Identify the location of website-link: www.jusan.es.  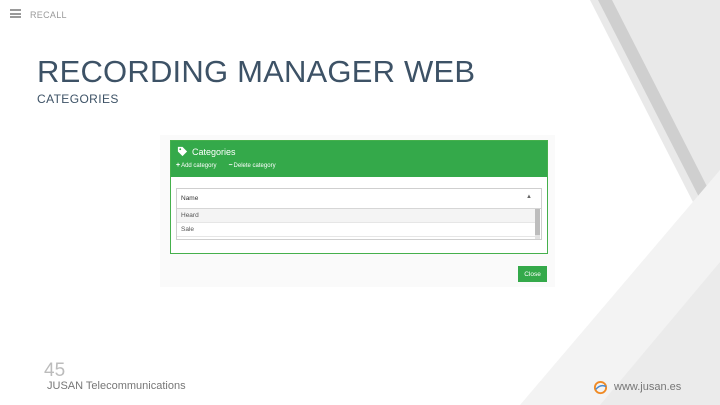
(647, 387).